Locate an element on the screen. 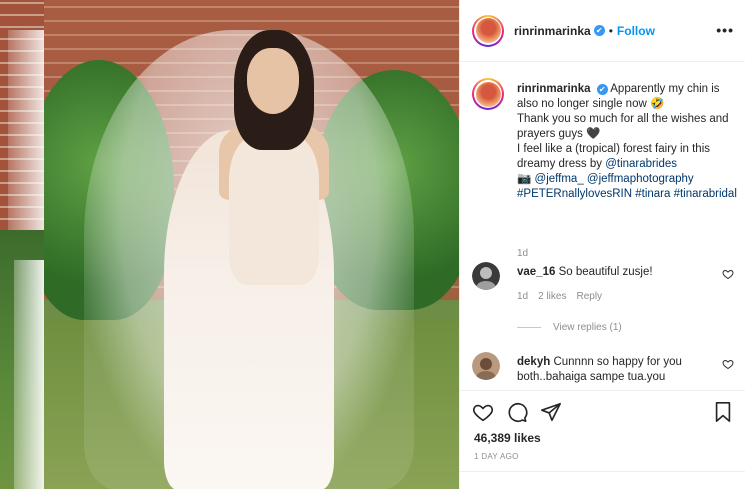  mention-photographer-link: @jeffma_ is located at coordinates (559, 179).